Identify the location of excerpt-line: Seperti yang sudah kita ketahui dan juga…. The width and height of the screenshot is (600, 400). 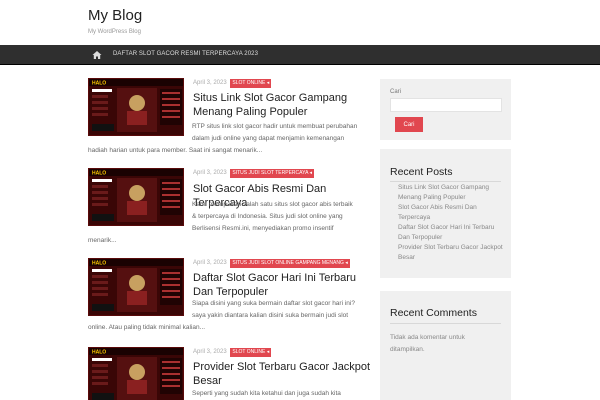
(266, 393).